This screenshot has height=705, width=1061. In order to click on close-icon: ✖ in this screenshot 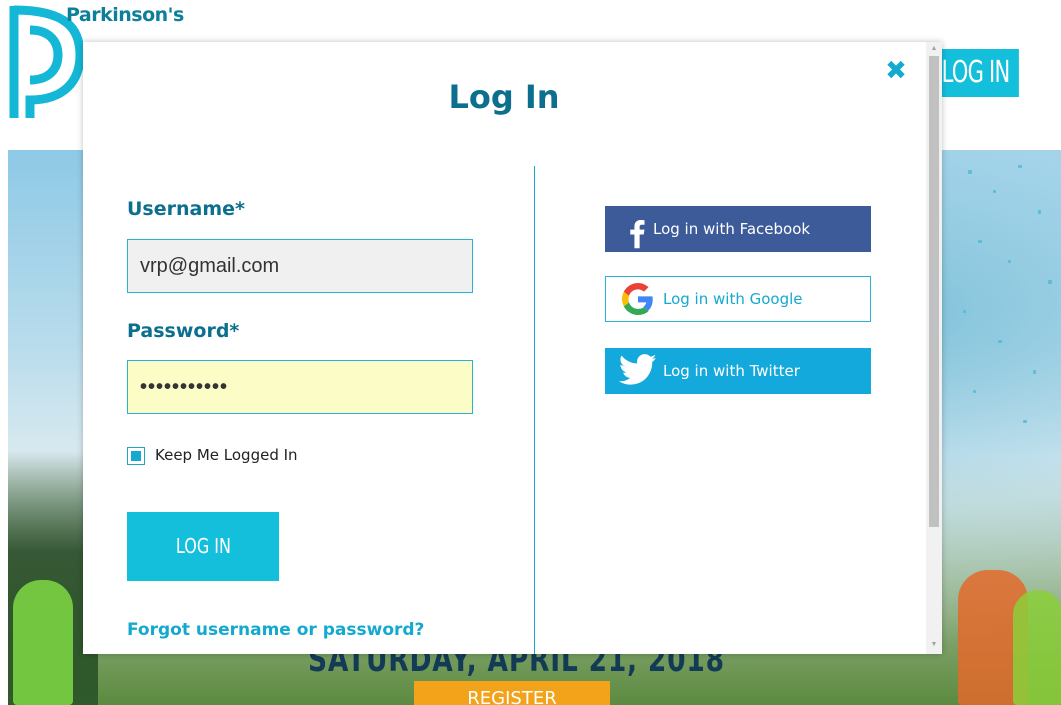, I will do `click(896, 71)`.